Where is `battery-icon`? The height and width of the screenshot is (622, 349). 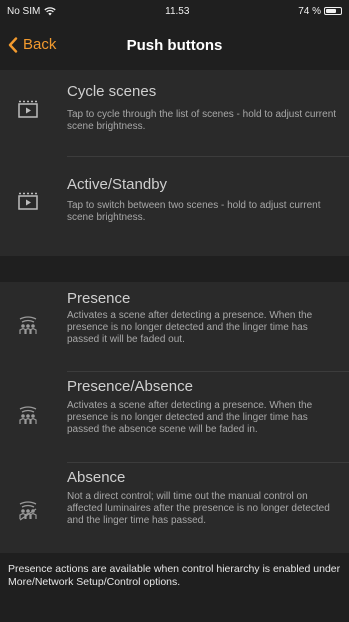
battery-icon is located at coordinates (333, 11).